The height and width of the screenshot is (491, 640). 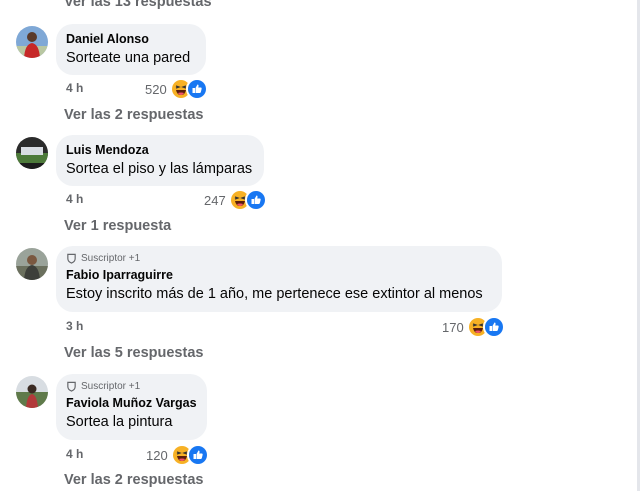 I want to click on comment-time: 3 h, so click(x=74, y=326).